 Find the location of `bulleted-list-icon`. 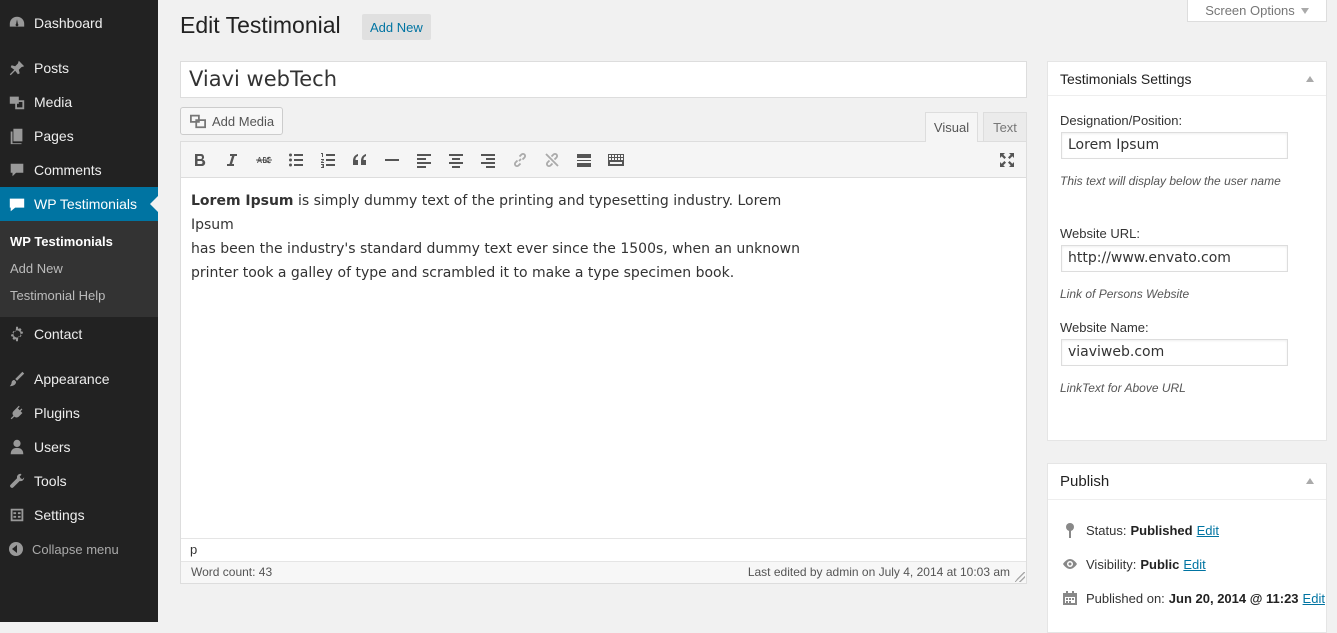

bulleted-list-icon is located at coordinates (296, 160).